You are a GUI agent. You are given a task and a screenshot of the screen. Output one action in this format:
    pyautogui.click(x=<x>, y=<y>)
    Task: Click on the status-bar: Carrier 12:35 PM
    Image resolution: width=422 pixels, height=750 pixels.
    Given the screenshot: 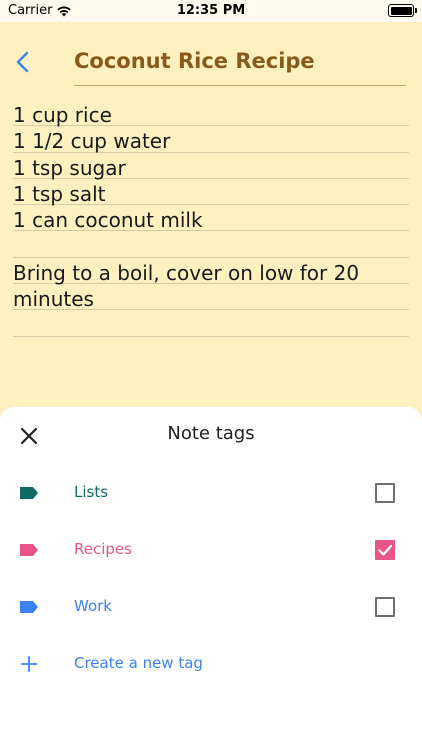 What is the action you would take?
    pyautogui.click(x=211, y=11)
    